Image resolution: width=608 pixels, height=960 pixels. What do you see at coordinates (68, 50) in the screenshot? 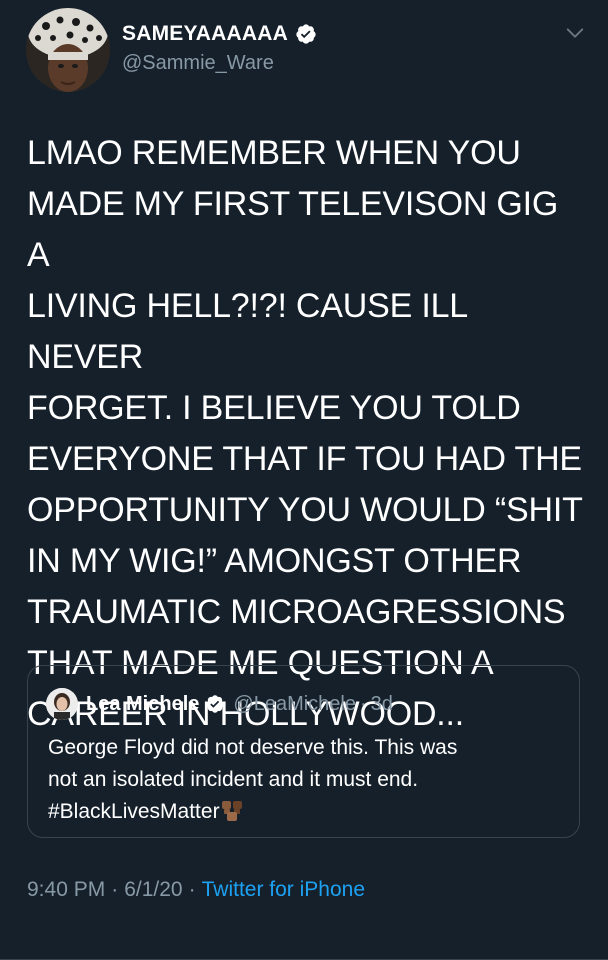
I see `author-avatar` at bounding box center [68, 50].